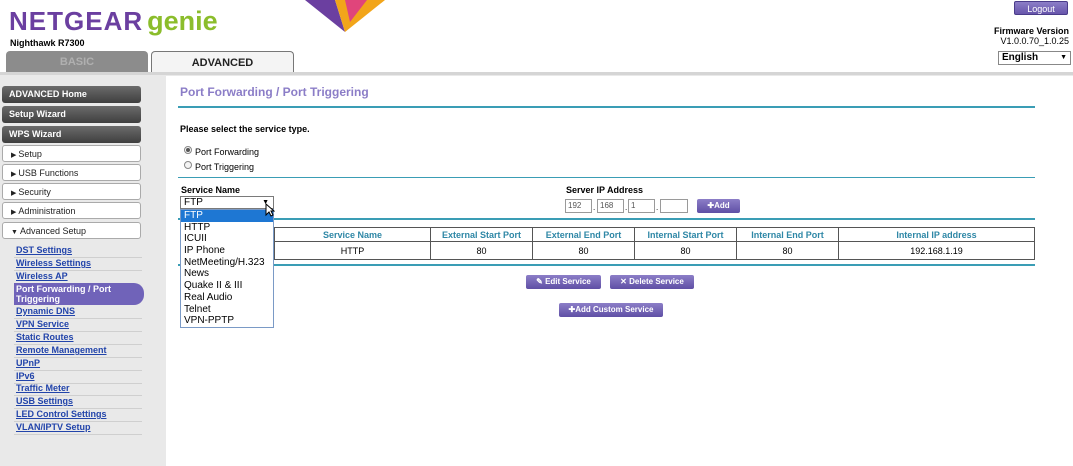  What do you see at coordinates (227, 216) in the screenshot?
I see `dropdown-option-ftp: FTP` at bounding box center [227, 216].